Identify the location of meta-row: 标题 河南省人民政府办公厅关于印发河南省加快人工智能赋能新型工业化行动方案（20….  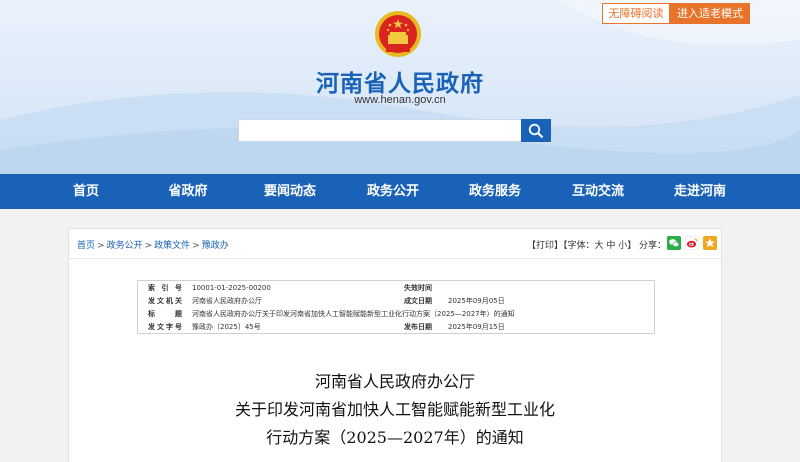
(331, 314).